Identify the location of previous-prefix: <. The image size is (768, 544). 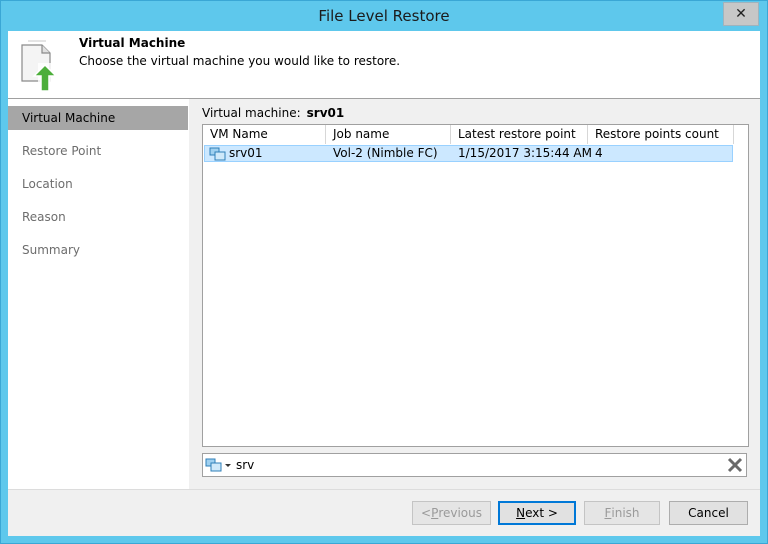
(426, 513).